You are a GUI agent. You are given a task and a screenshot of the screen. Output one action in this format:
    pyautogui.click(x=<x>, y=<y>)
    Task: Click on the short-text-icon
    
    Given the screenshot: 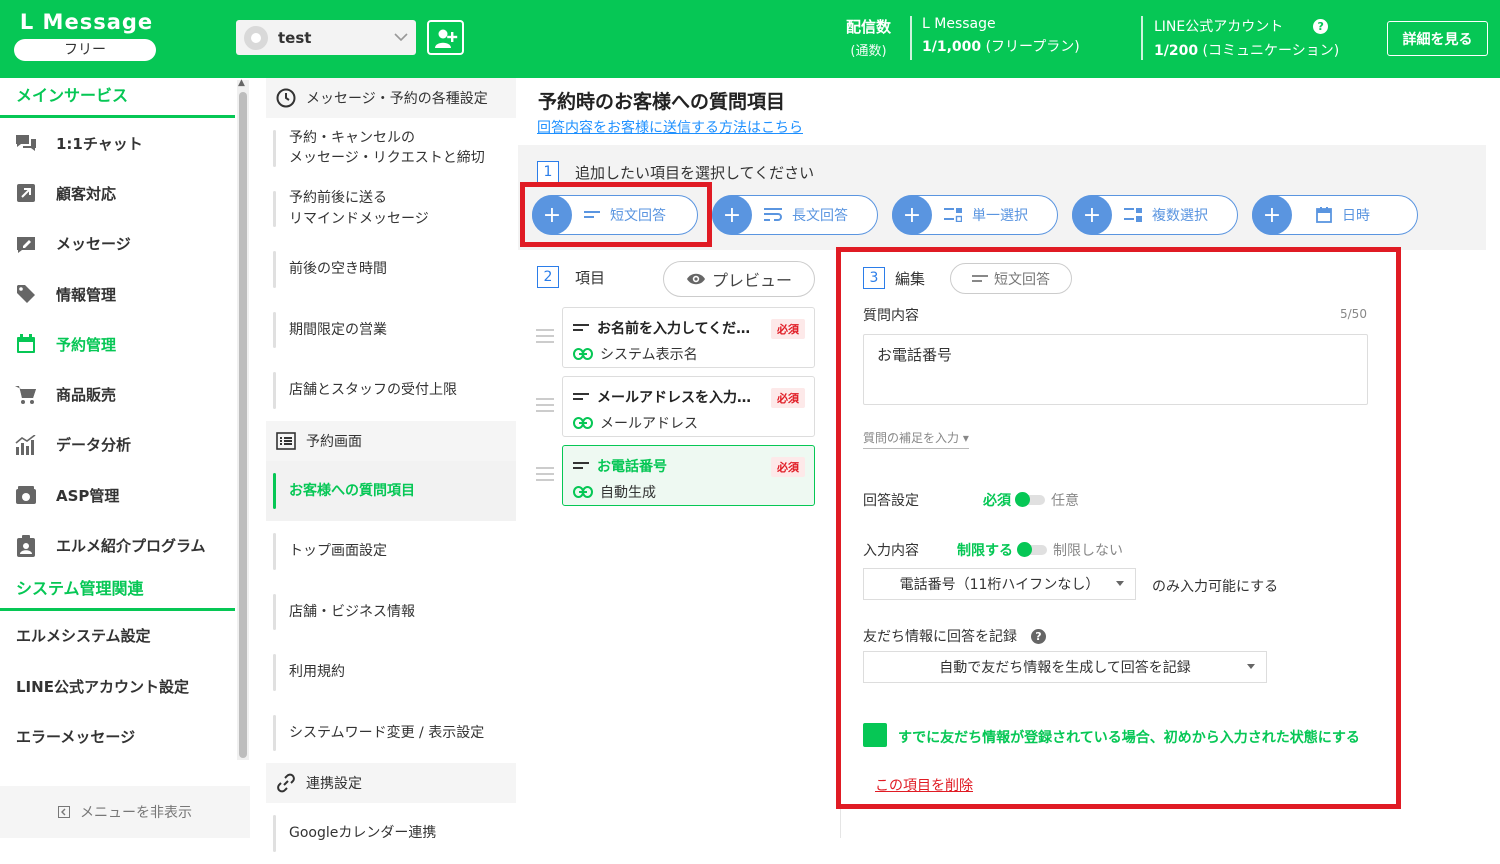 What is the action you would take?
    pyautogui.click(x=581, y=397)
    